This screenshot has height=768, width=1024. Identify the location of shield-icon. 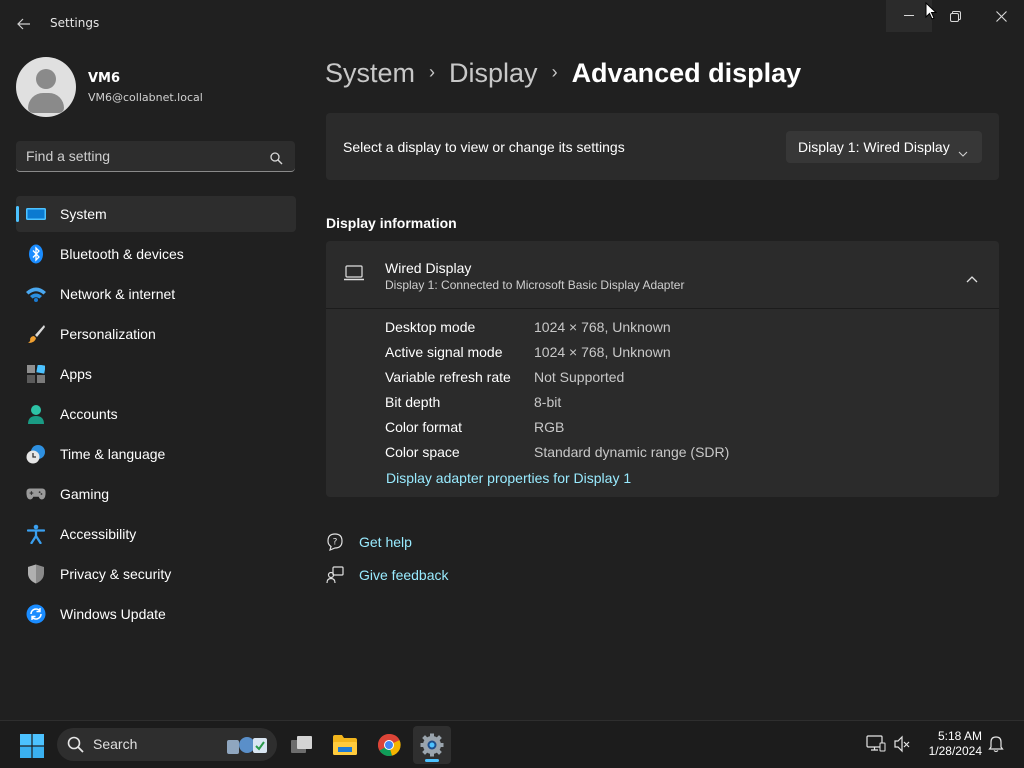
(36, 574).